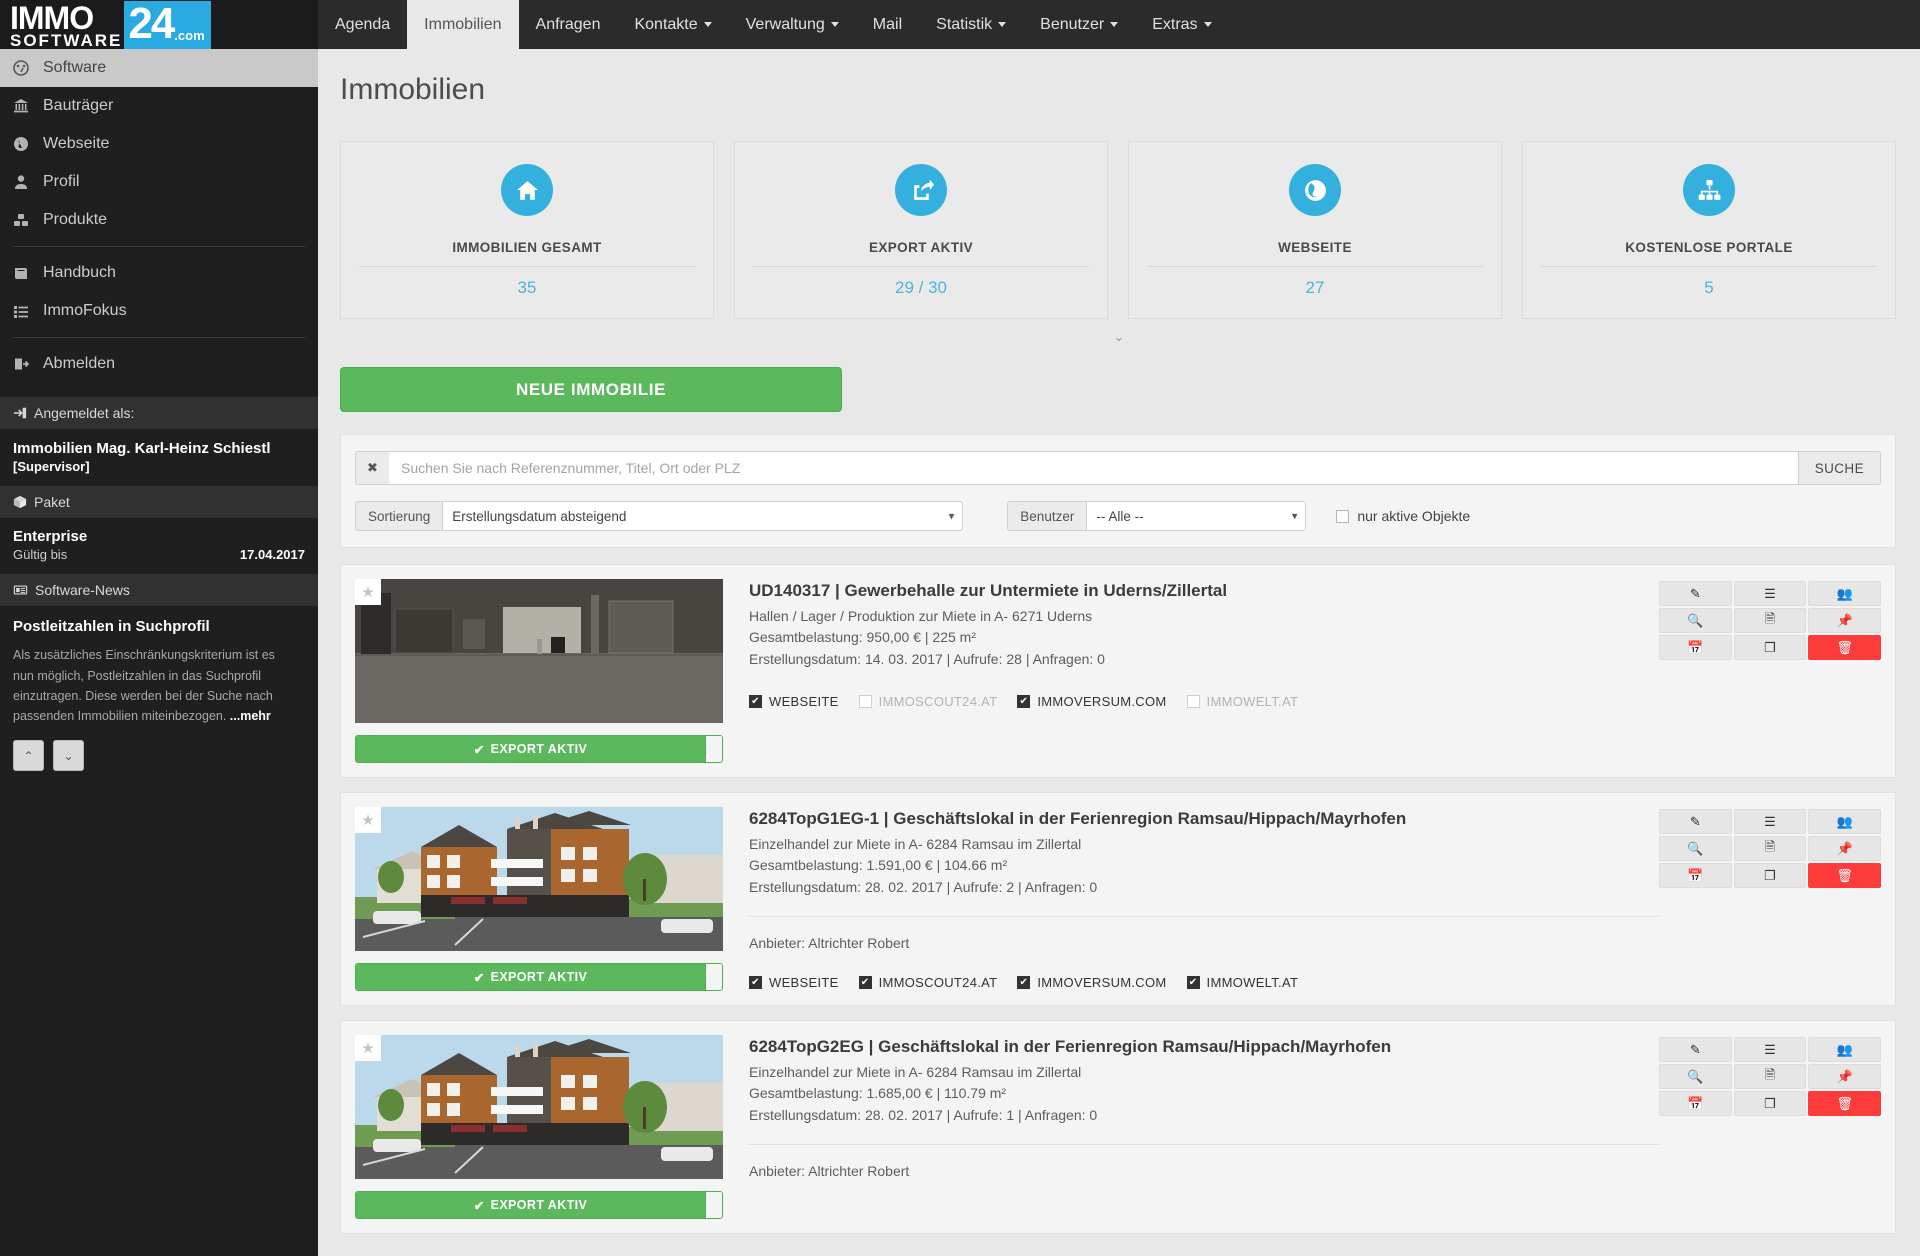 Image resolution: width=1920 pixels, height=1256 pixels. What do you see at coordinates (971, 24) in the screenshot?
I see `nav-item-statistik: Statistik` at bounding box center [971, 24].